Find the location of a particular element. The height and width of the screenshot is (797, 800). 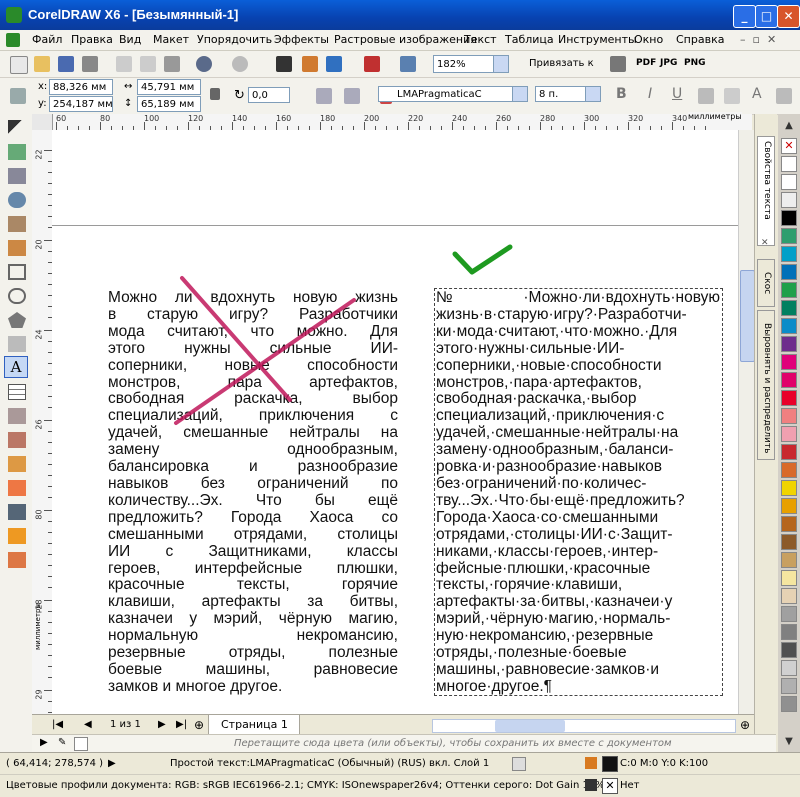

menu-edit: Правка is located at coordinates (92, 39).